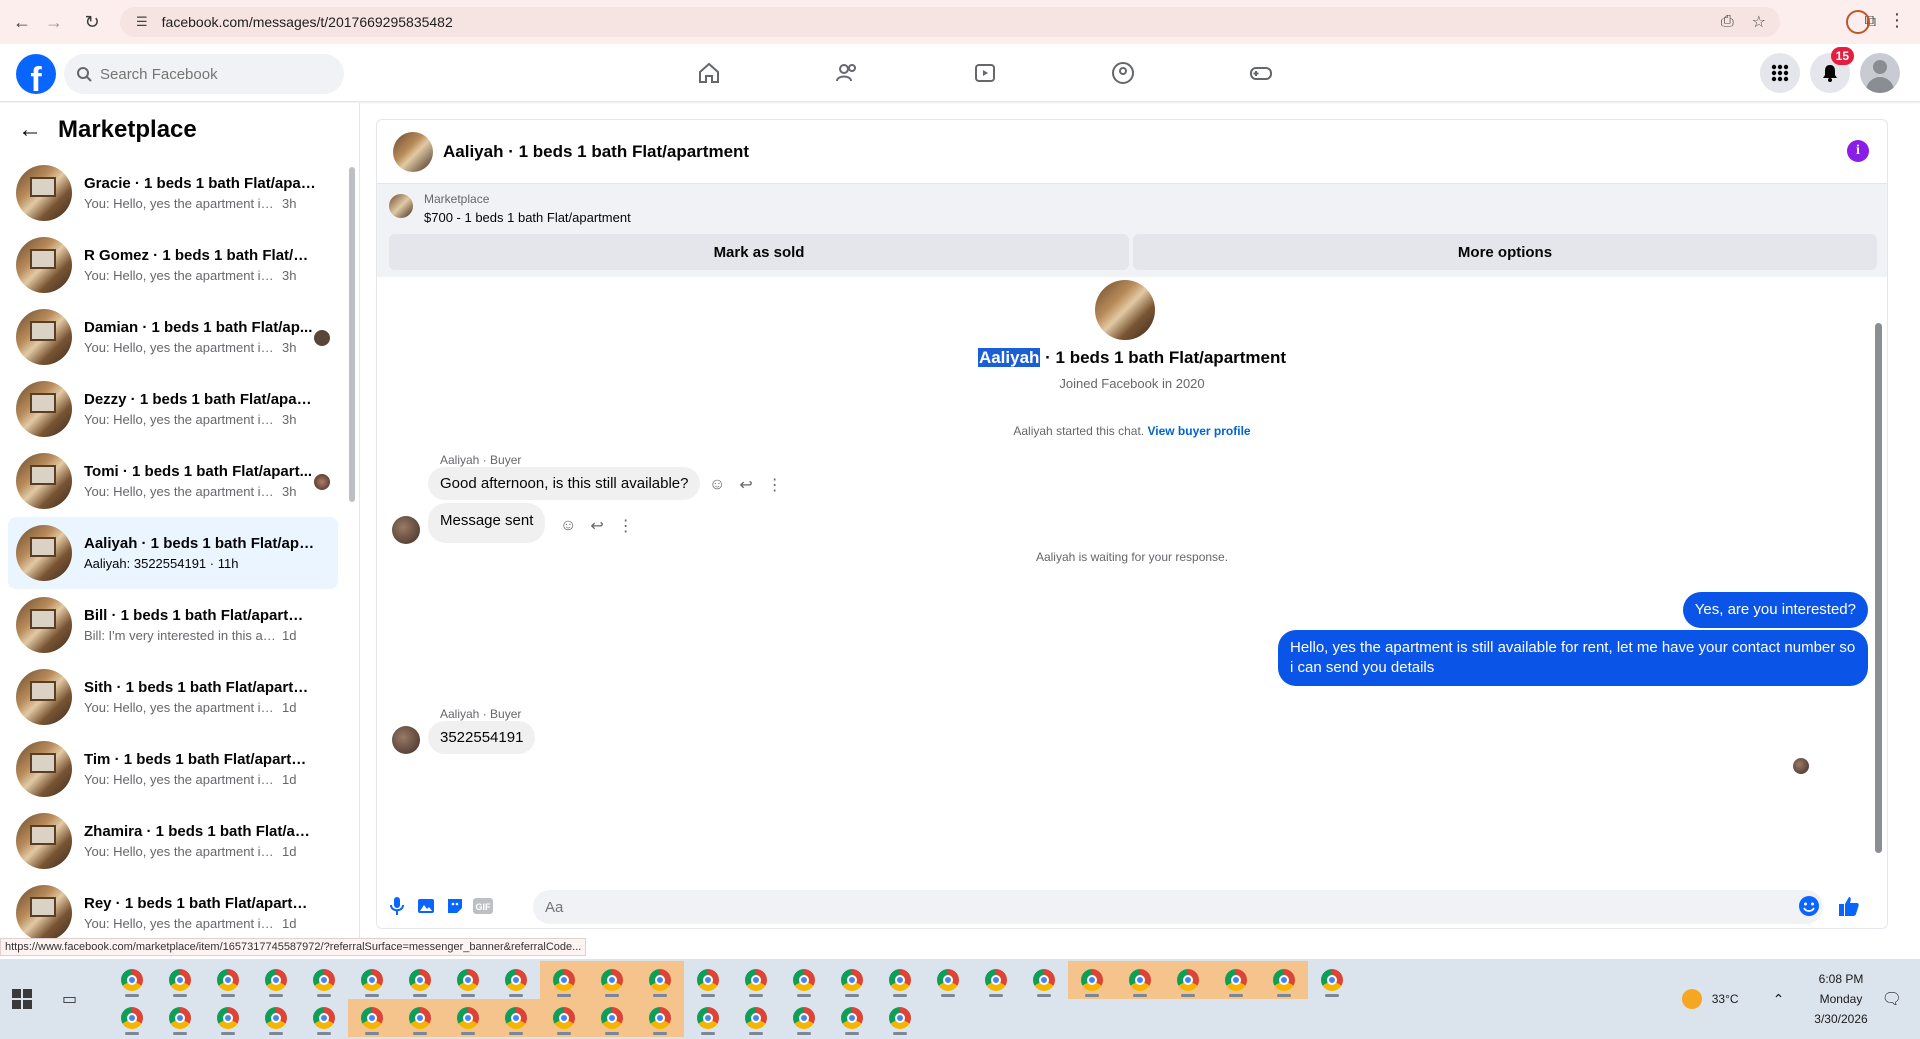 The height and width of the screenshot is (1039, 1920). What do you see at coordinates (1505, 252) in the screenshot?
I see `more-options-button: More options` at bounding box center [1505, 252].